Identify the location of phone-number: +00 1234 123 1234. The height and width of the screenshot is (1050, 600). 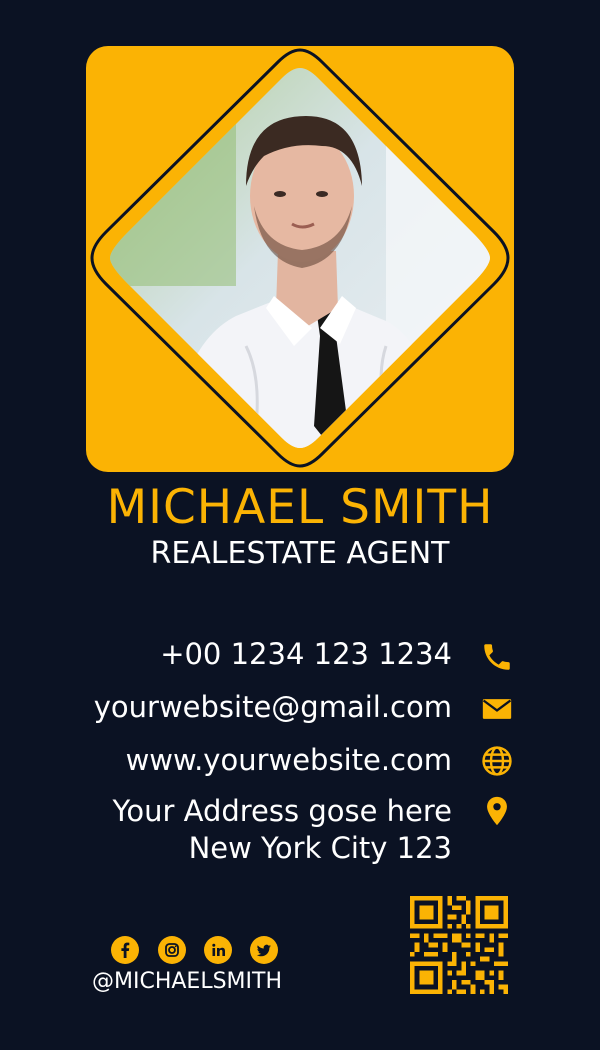
(306, 654).